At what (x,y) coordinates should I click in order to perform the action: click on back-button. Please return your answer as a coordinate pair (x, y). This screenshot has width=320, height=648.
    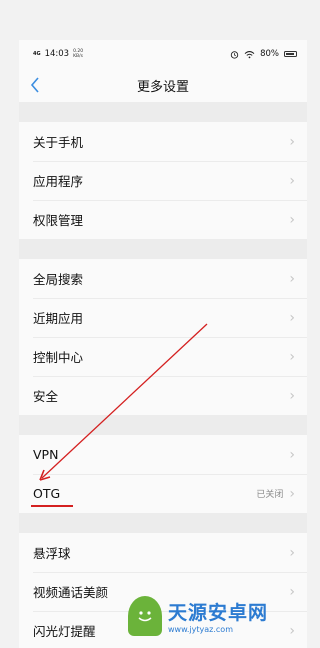
    Looking at the image, I should click on (35, 85).